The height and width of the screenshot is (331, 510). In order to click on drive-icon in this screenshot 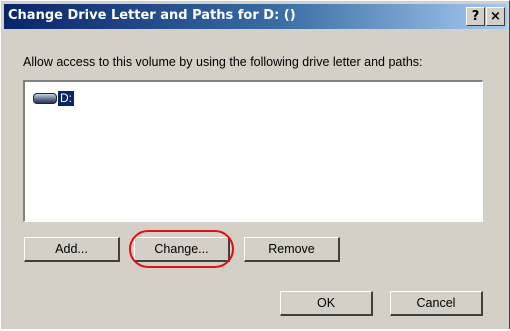, I will do `click(45, 98)`.